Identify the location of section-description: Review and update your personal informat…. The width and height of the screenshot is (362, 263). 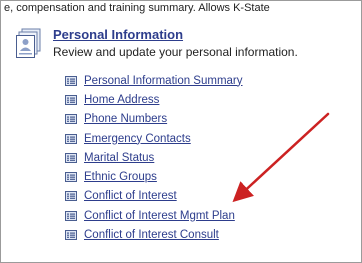
(175, 52).